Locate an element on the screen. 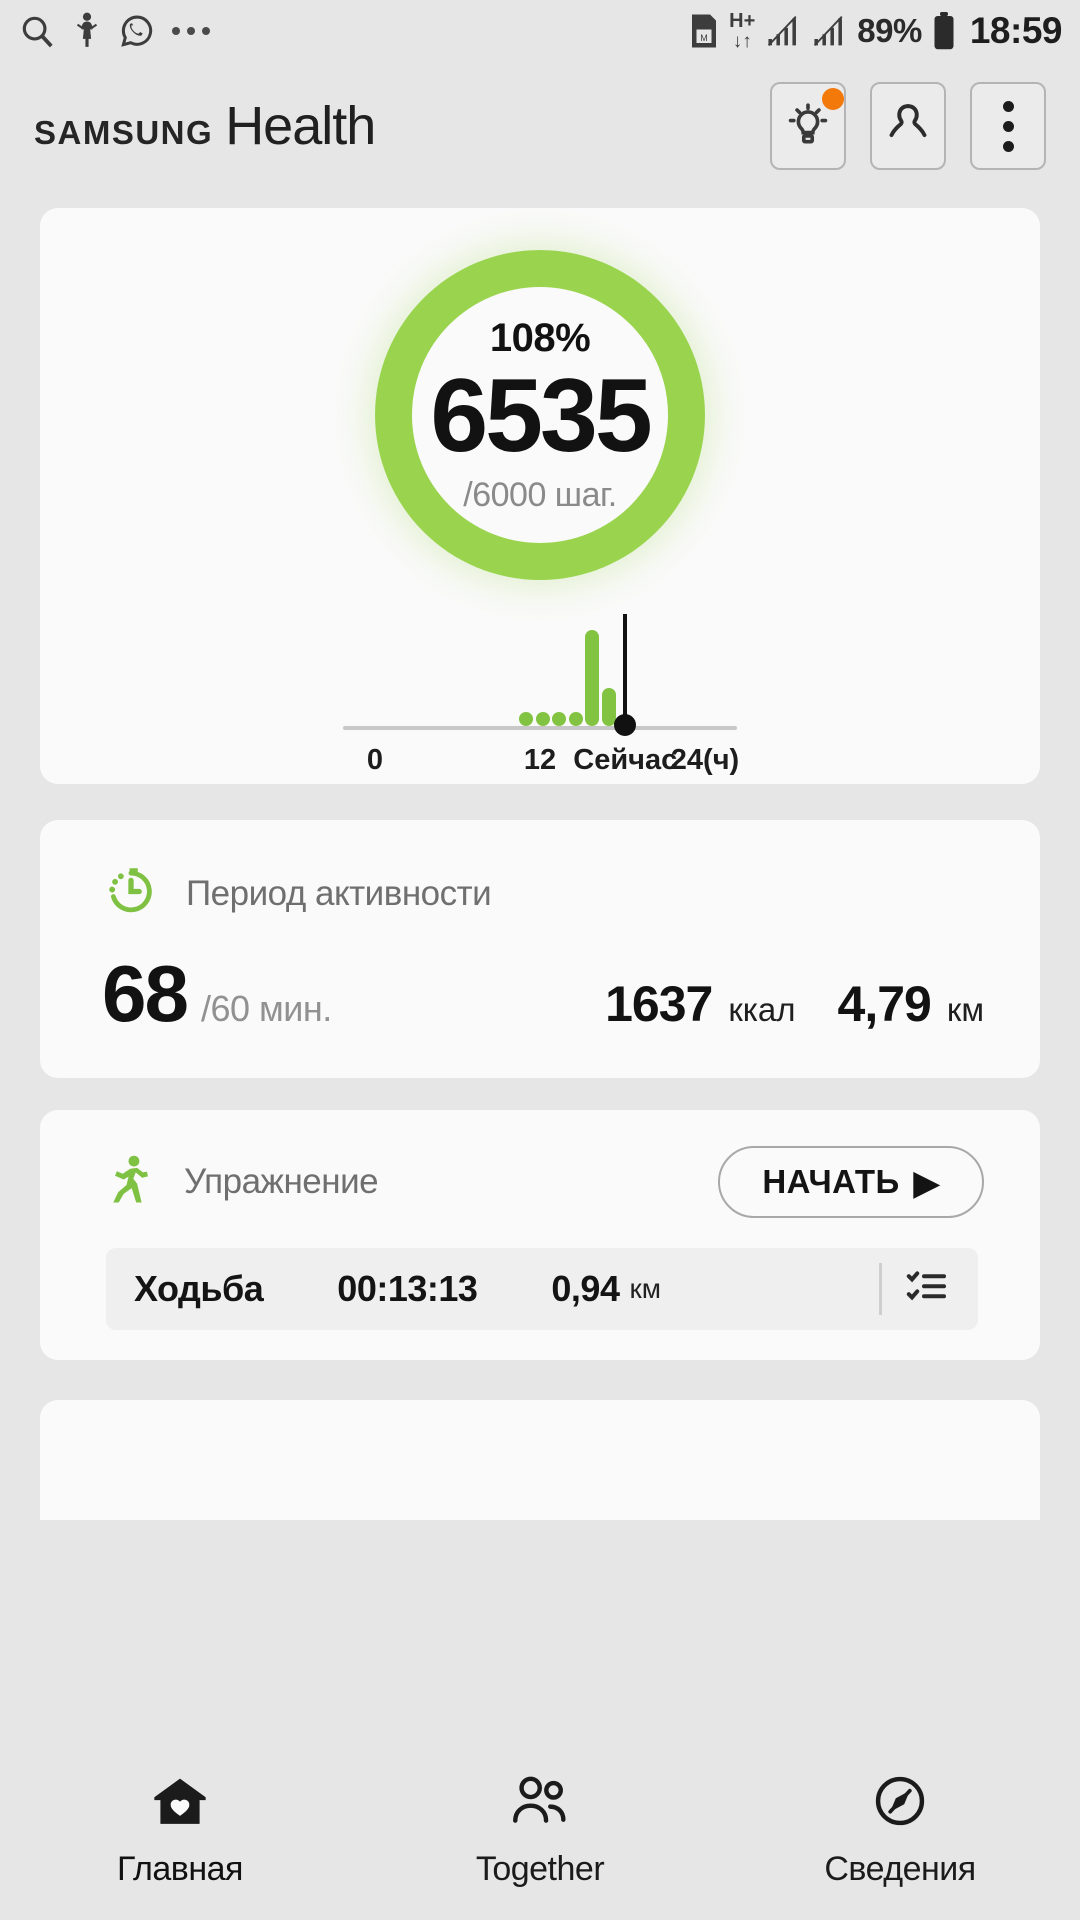  tips-notification-badge is located at coordinates (833, 99).